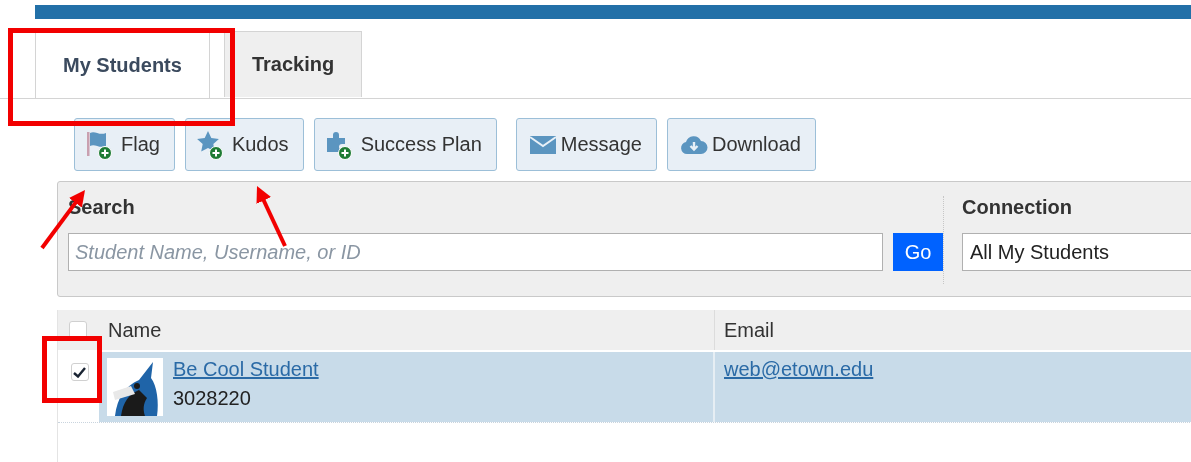 This screenshot has width=1191, height=462. I want to click on cloud-download-icon, so click(693, 144).